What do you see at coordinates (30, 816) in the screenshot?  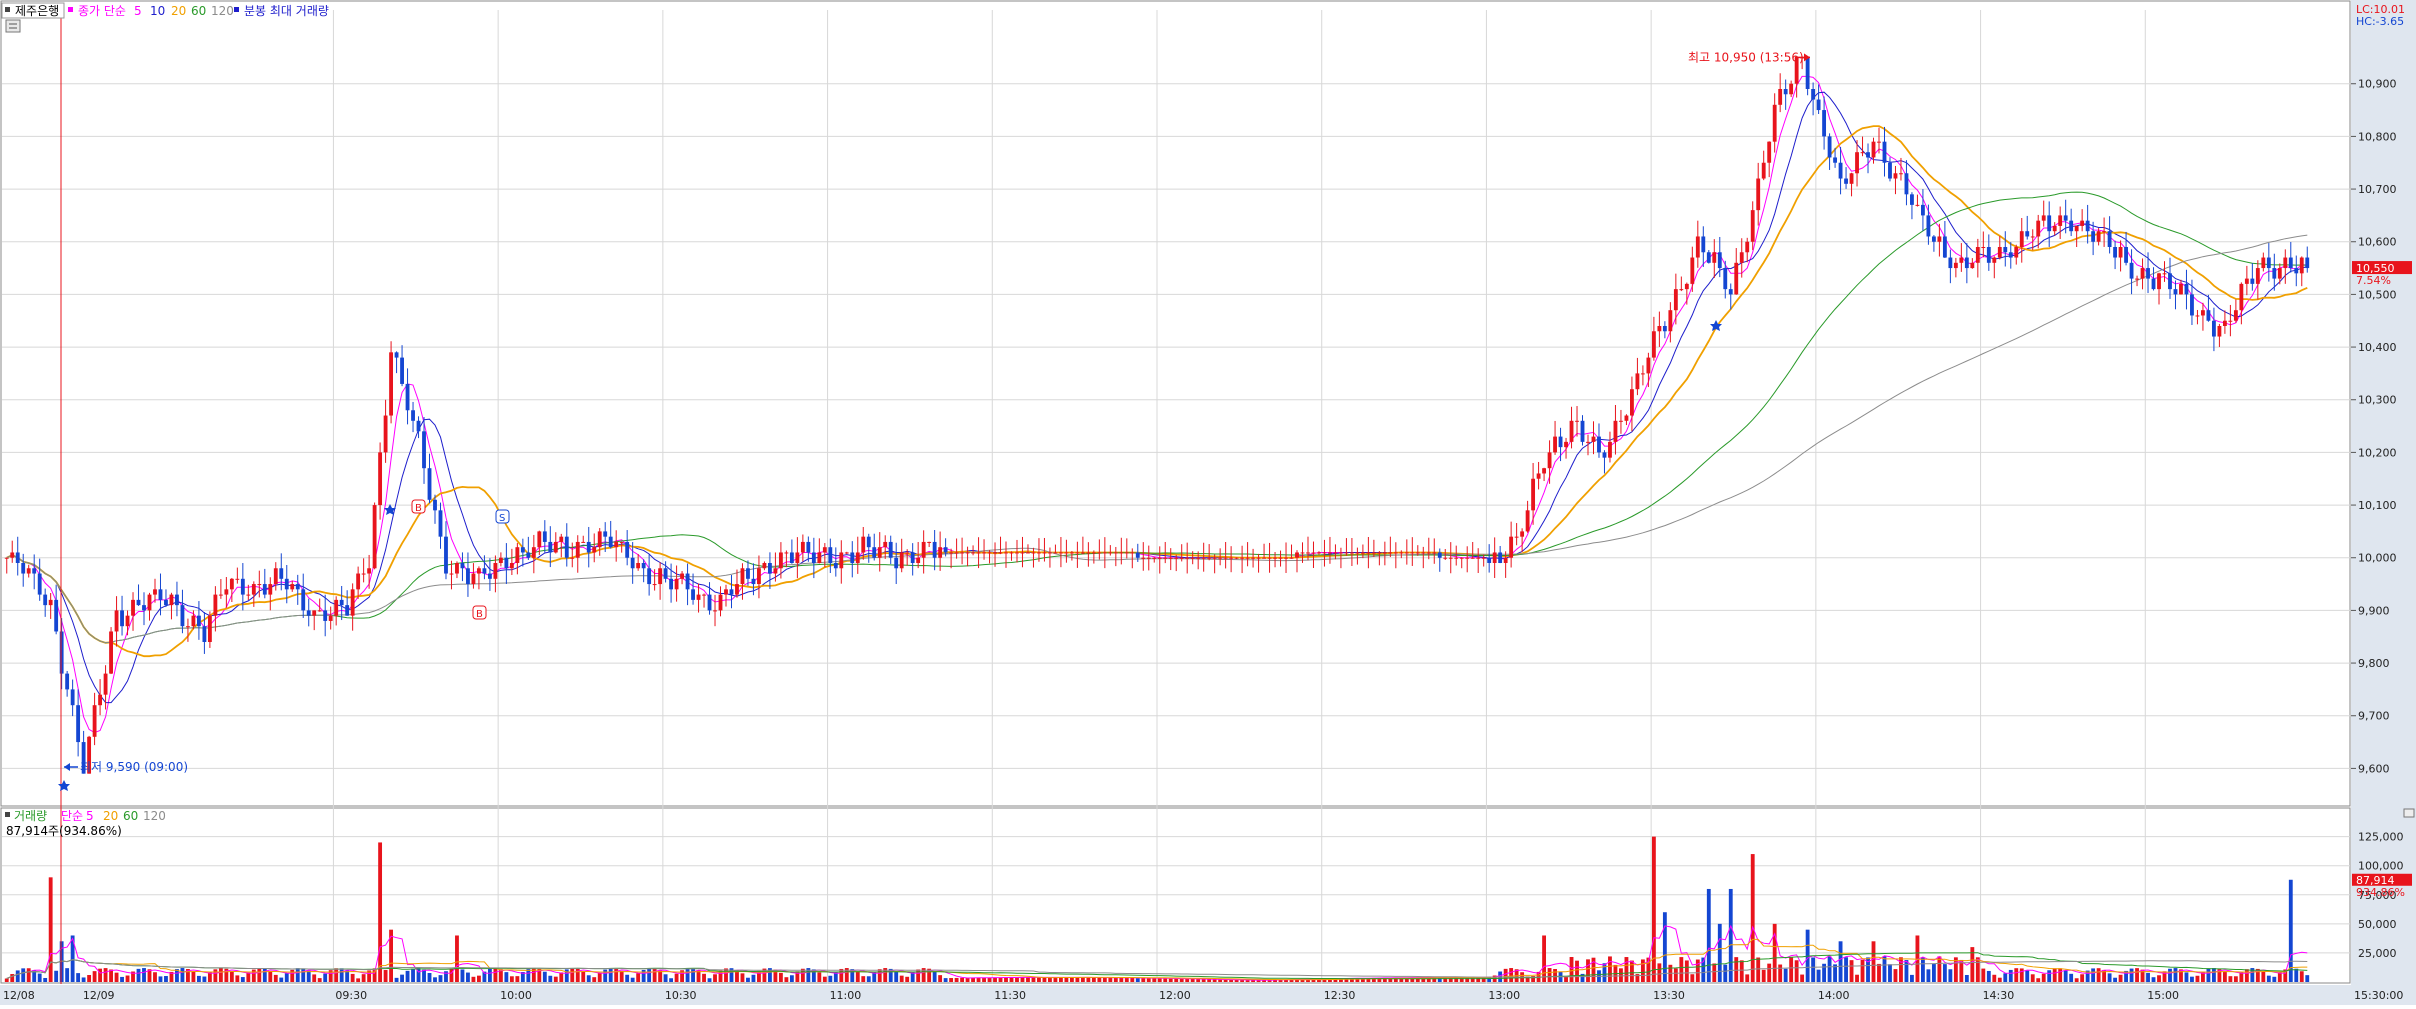 I see `volume-title: 거래량` at bounding box center [30, 816].